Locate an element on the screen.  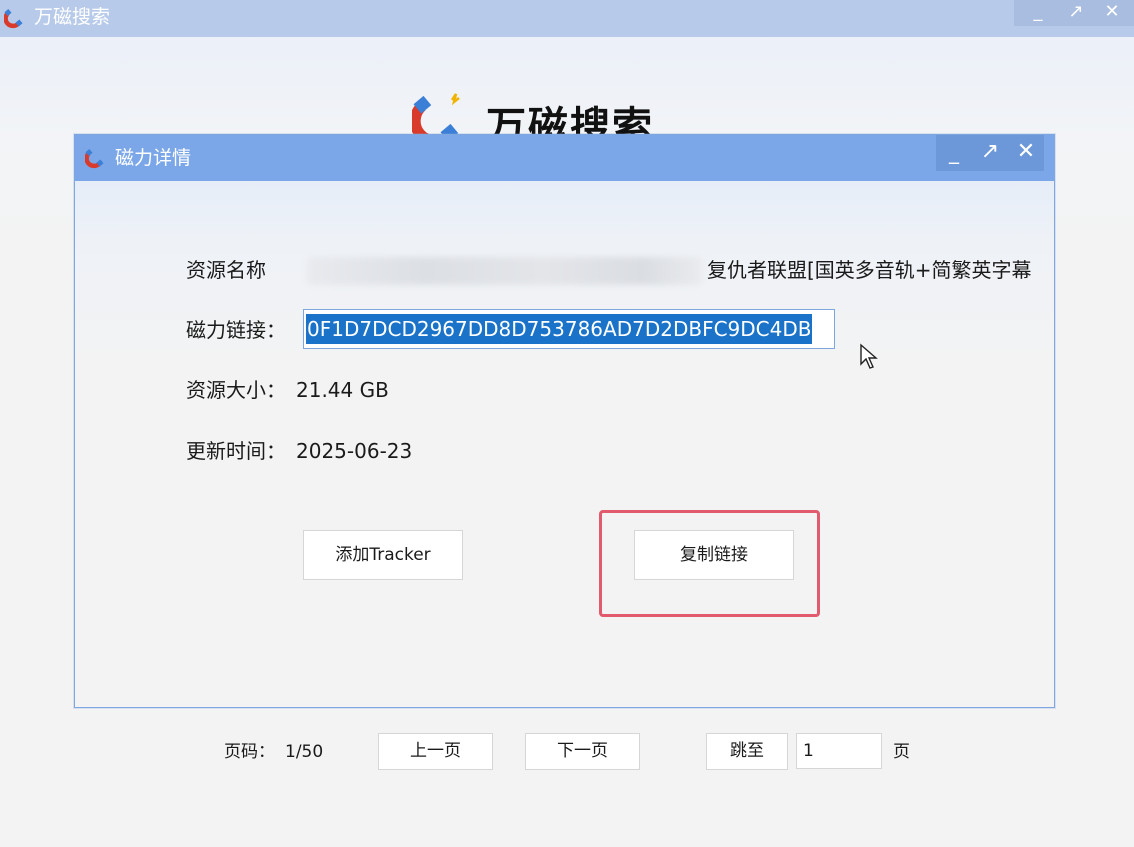
dialog-window-controls: _ ↗ ✕ is located at coordinates (990, 153).